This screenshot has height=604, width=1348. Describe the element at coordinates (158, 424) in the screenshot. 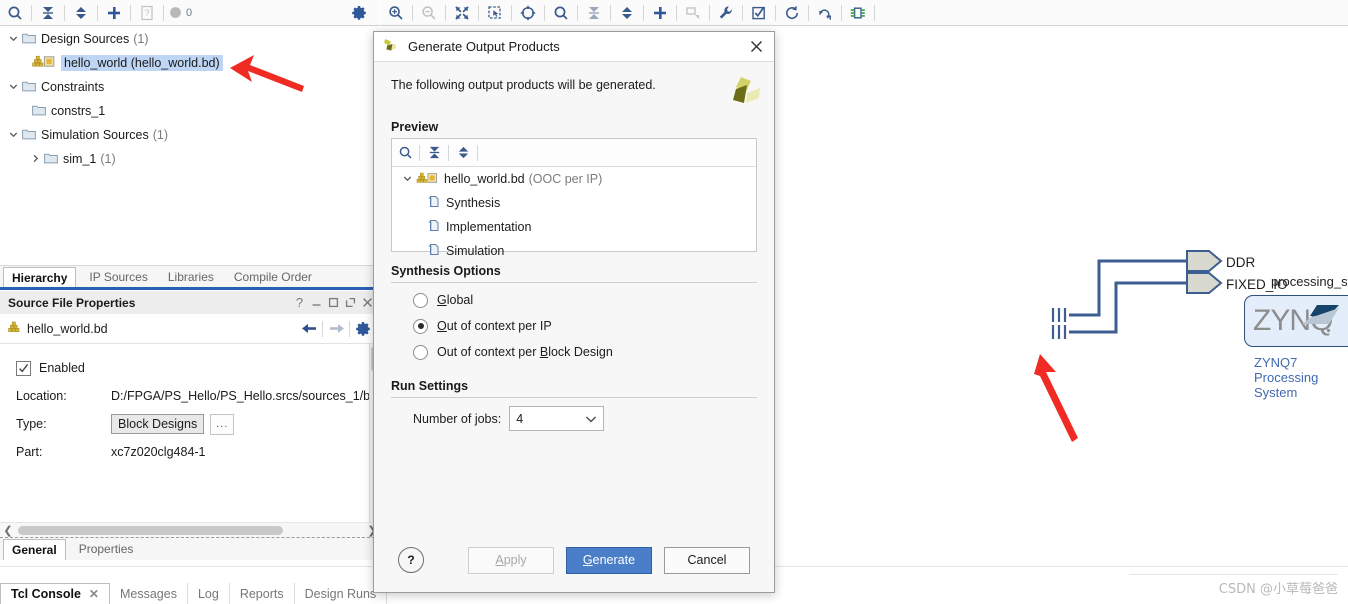

I see `type-value: Block Designs` at that location.